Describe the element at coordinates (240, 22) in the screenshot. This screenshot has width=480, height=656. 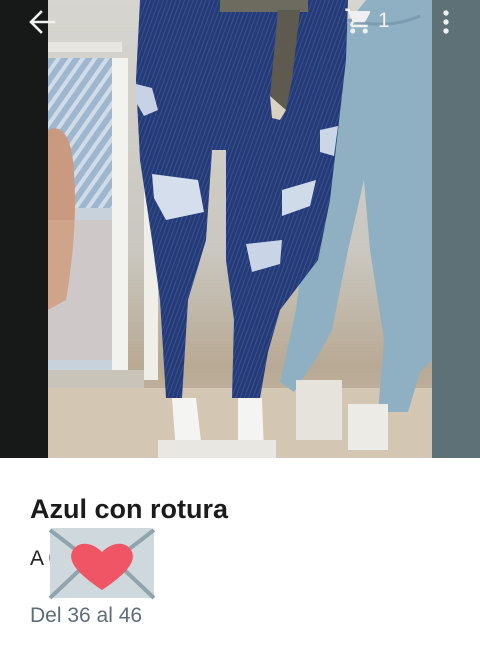
I see `app-bar: 1` at that location.